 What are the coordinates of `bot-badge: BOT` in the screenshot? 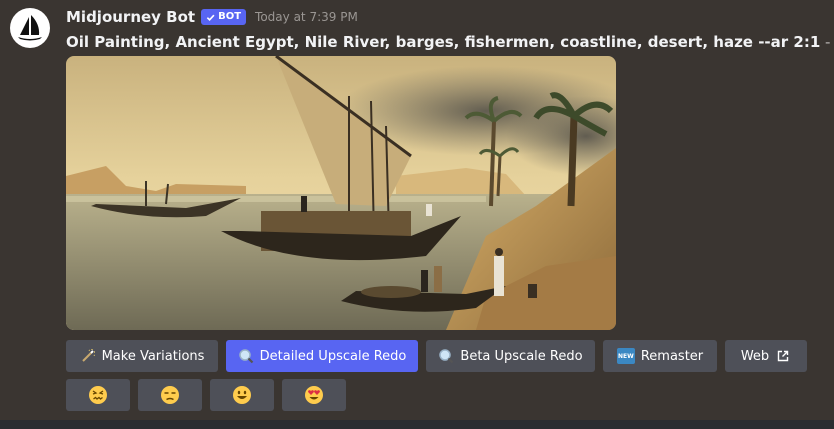 It's located at (224, 17).